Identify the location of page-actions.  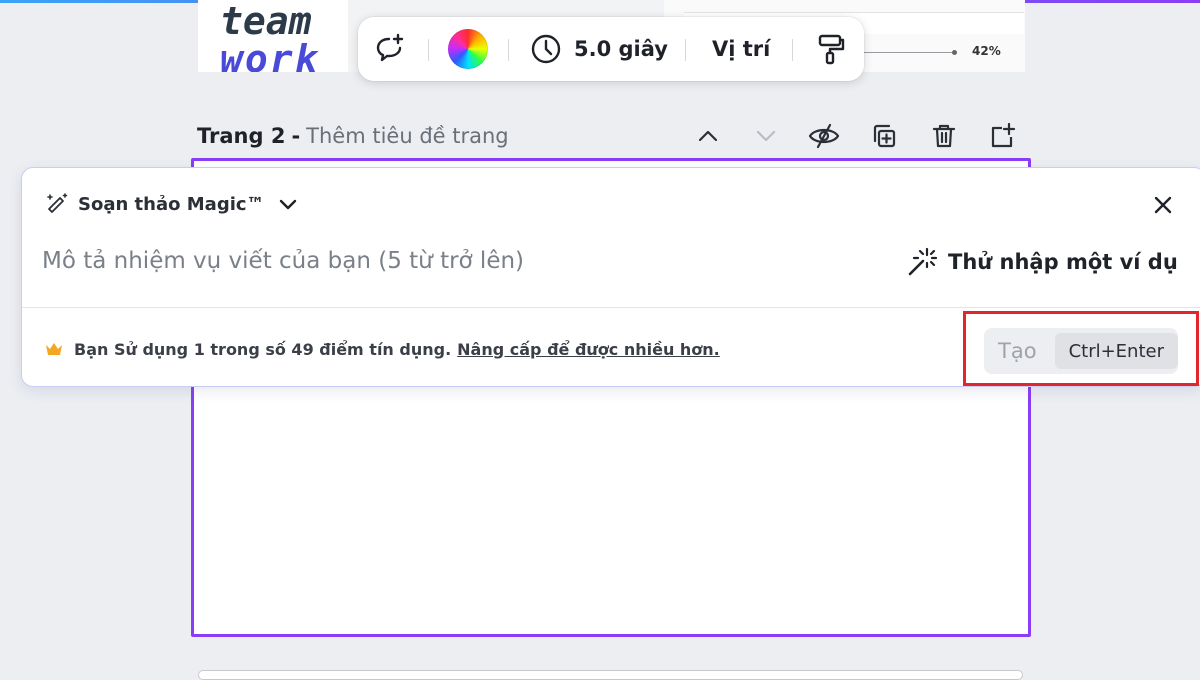
(860, 136).